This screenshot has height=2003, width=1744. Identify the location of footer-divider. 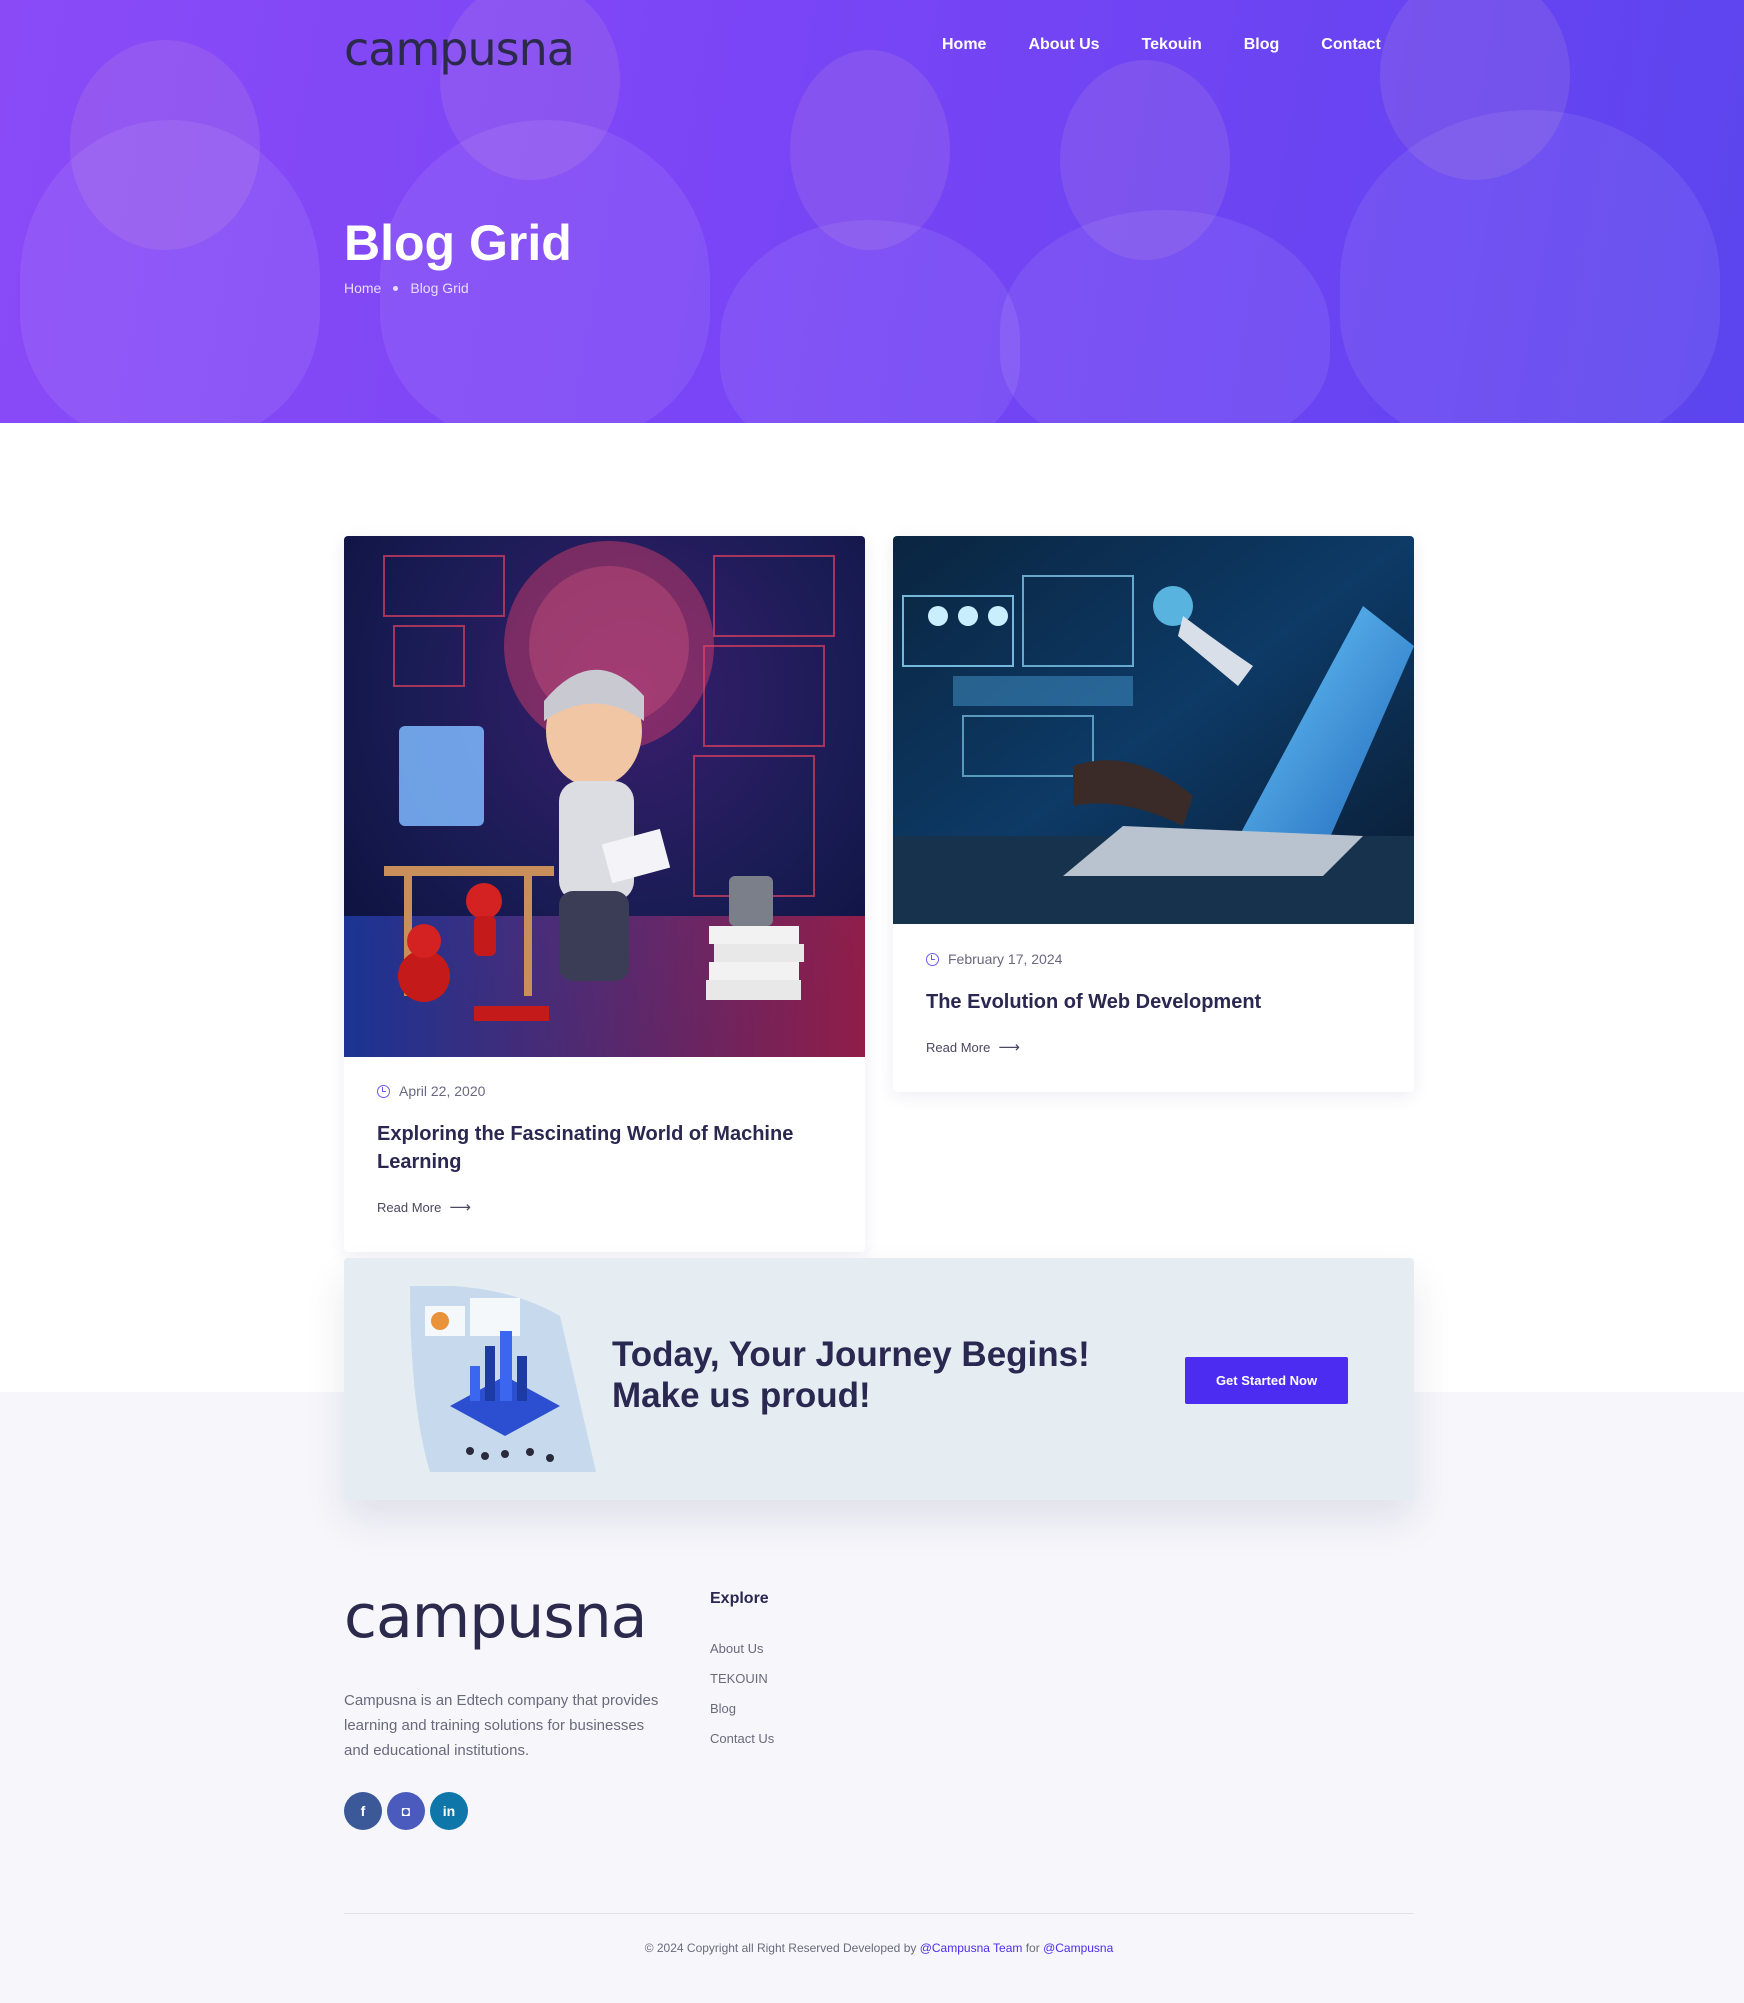
(879, 1913).